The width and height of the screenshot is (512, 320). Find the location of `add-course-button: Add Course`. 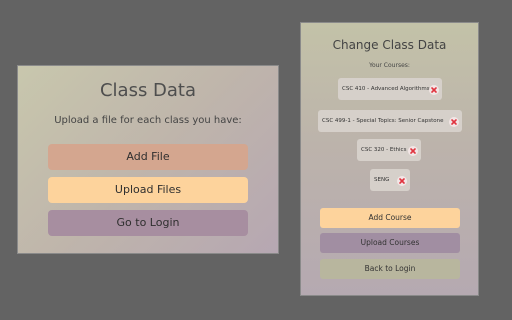

add-course-button: Add Course is located at coordinates (390, 218).